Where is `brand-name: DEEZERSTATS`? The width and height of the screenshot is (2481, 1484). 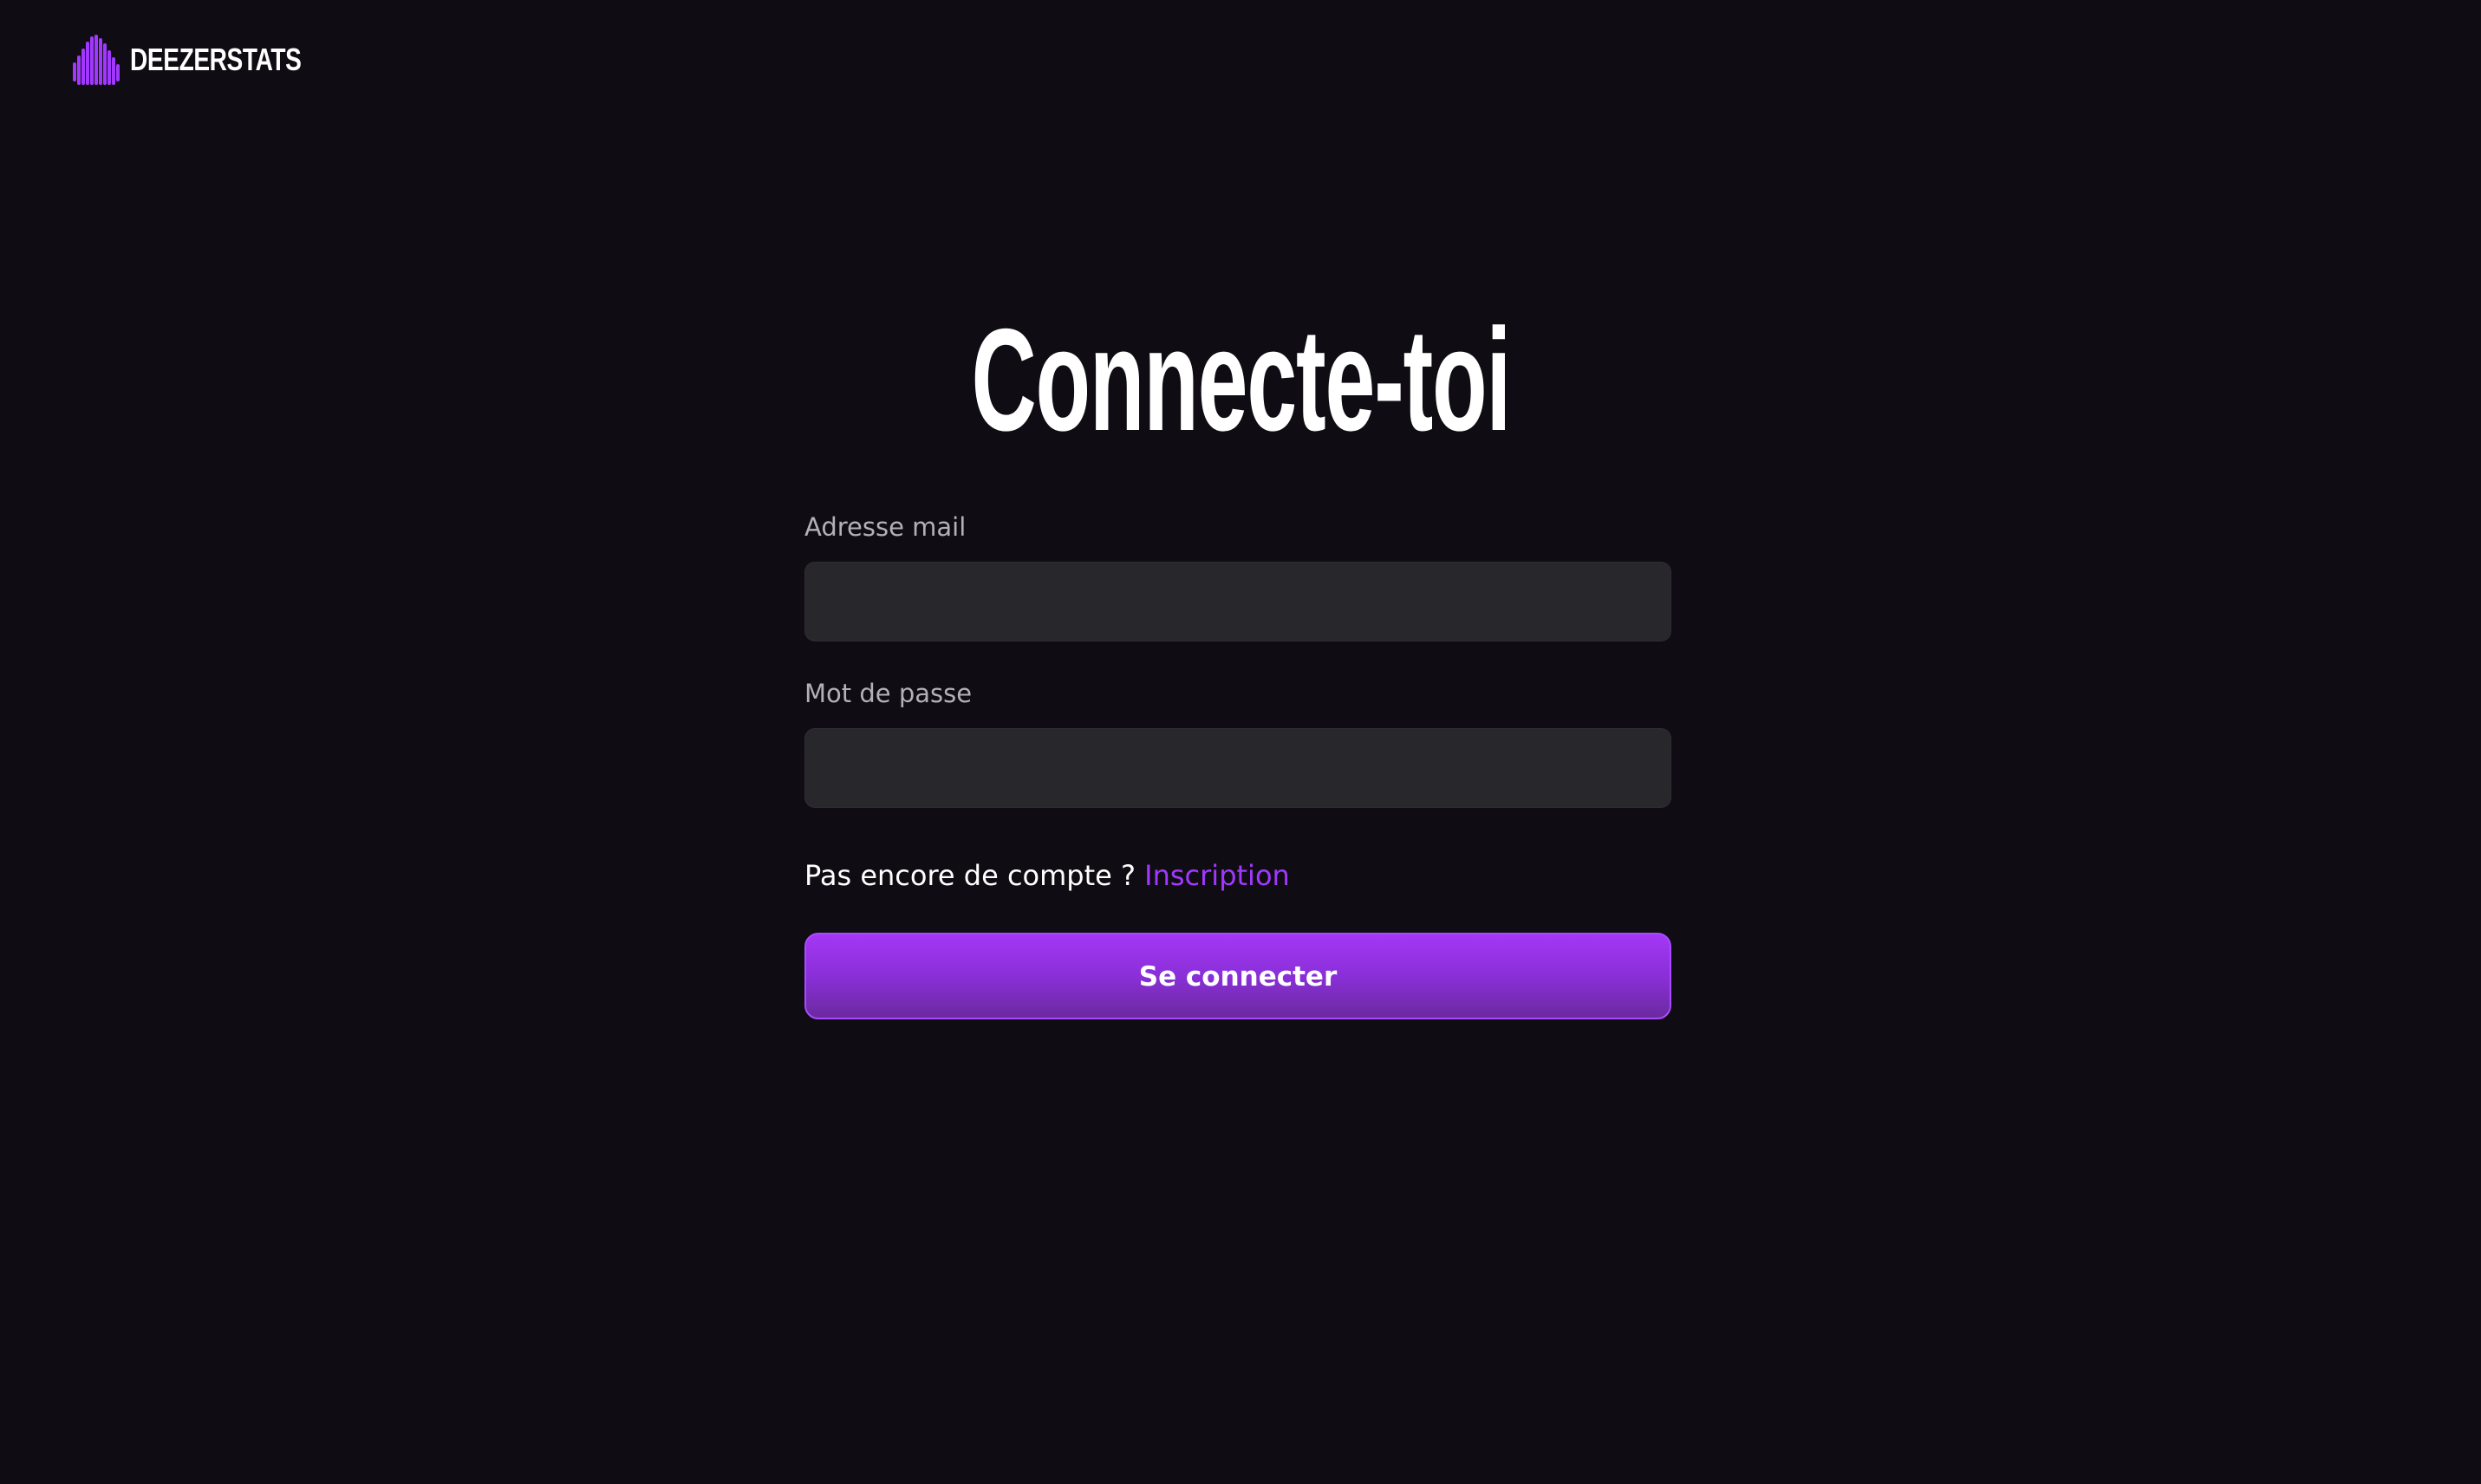 brand-name: DEEZERSTATS is located at coordinates (216, 59).